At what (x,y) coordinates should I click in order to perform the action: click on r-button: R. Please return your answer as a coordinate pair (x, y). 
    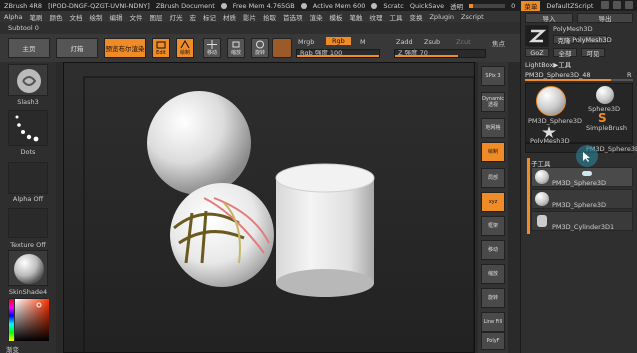
    Looking at the image, I should click on (629, 75).